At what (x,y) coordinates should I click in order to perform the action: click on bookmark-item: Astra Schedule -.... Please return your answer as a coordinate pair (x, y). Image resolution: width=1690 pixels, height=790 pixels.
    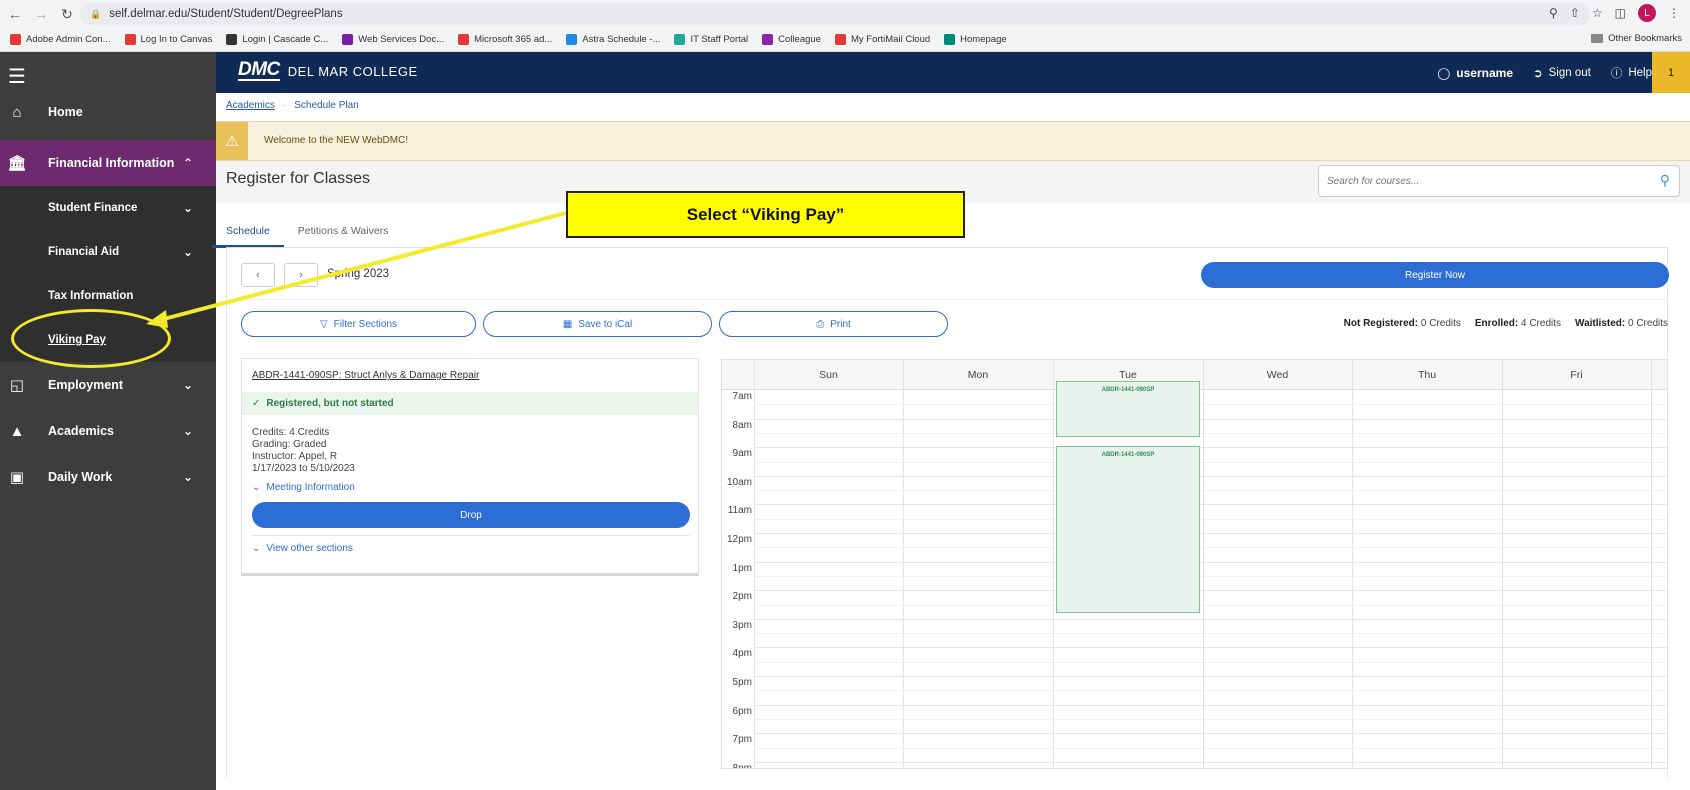
    Looking at the image, I should click on (613, 39).